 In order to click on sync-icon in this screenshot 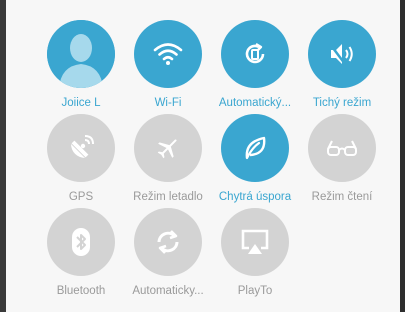, I will do `click(168, 242)`.